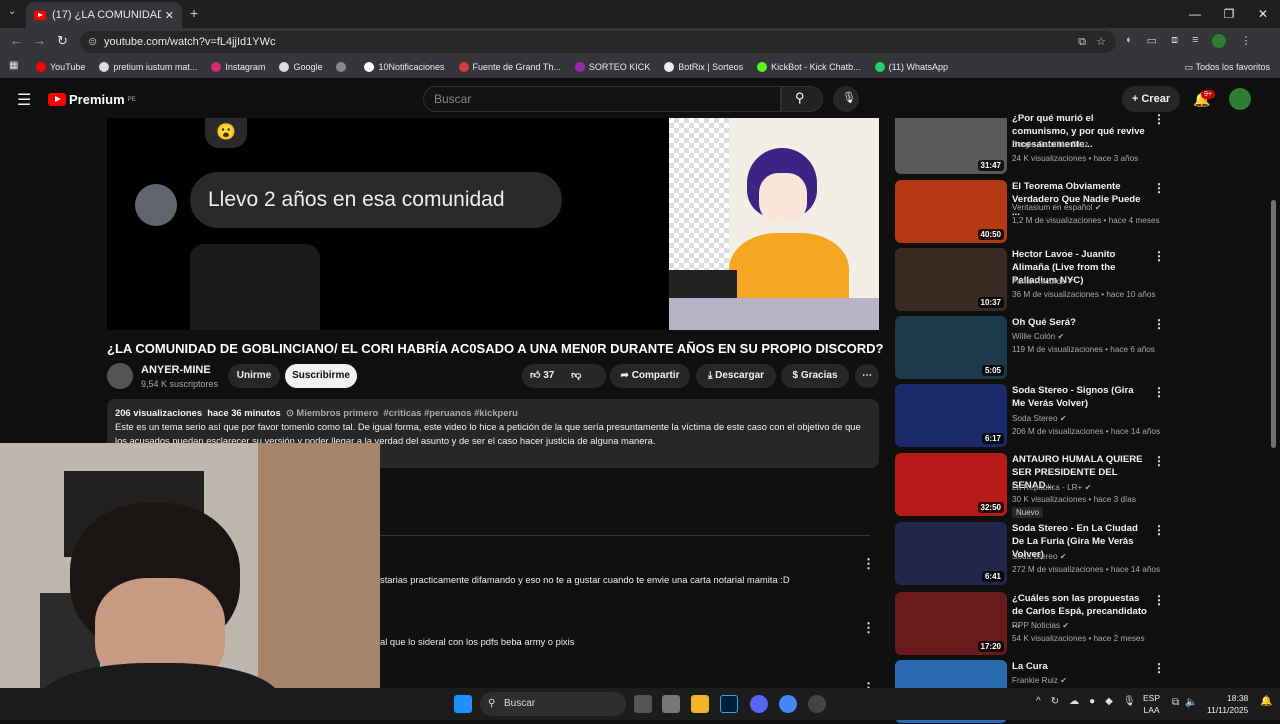  I want to click on close-window-icon: ✕, so click(1263, 14).